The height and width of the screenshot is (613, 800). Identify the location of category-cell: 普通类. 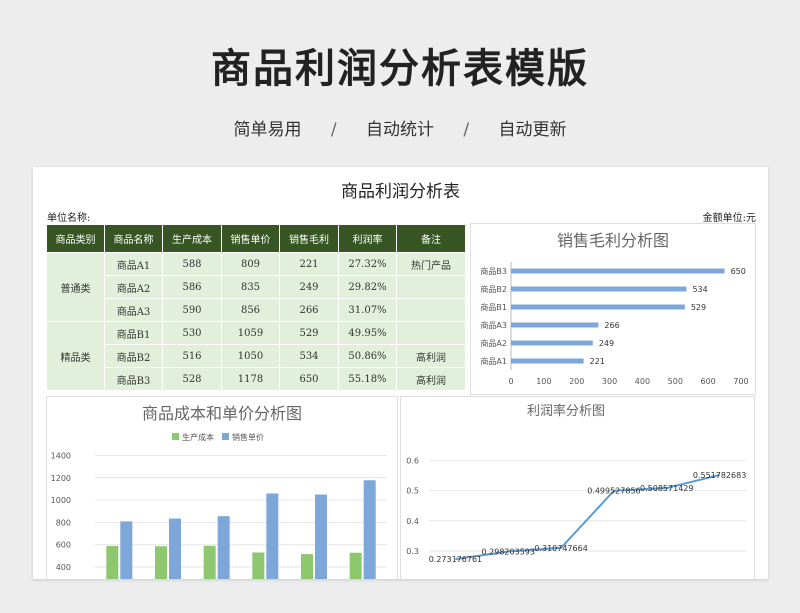
(75, 287).